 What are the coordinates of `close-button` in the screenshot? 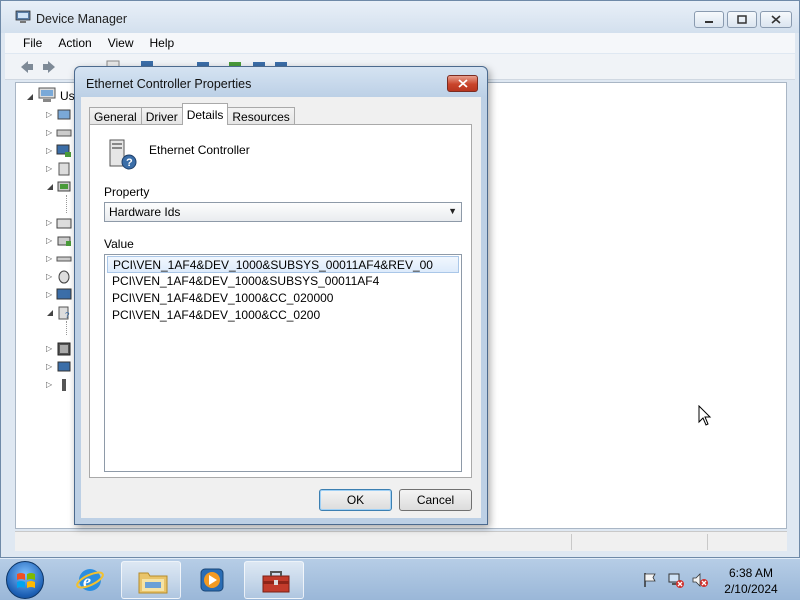 It's located at (776, 19).